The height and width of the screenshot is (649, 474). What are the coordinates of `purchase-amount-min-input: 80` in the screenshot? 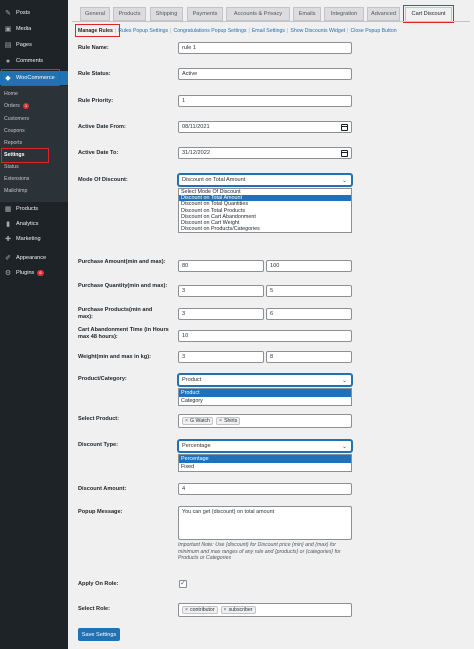 It's located at (221, 266).